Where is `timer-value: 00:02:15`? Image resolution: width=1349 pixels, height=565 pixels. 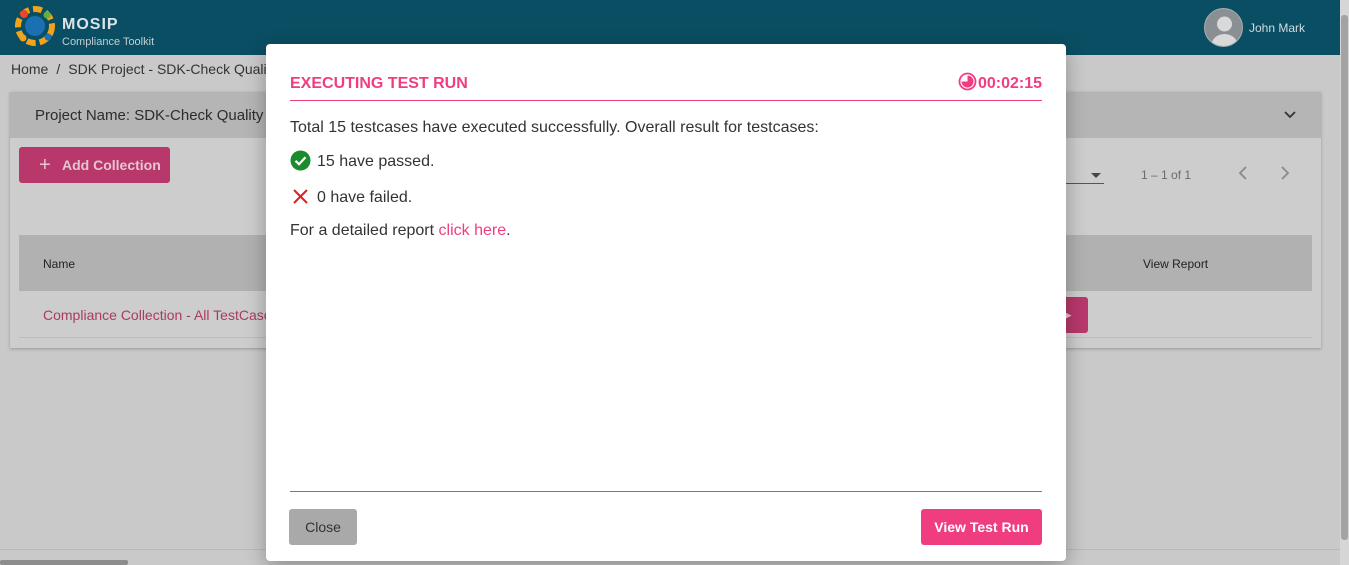 timer-value: 00:02:15 is located at coordinates (1009, 83).